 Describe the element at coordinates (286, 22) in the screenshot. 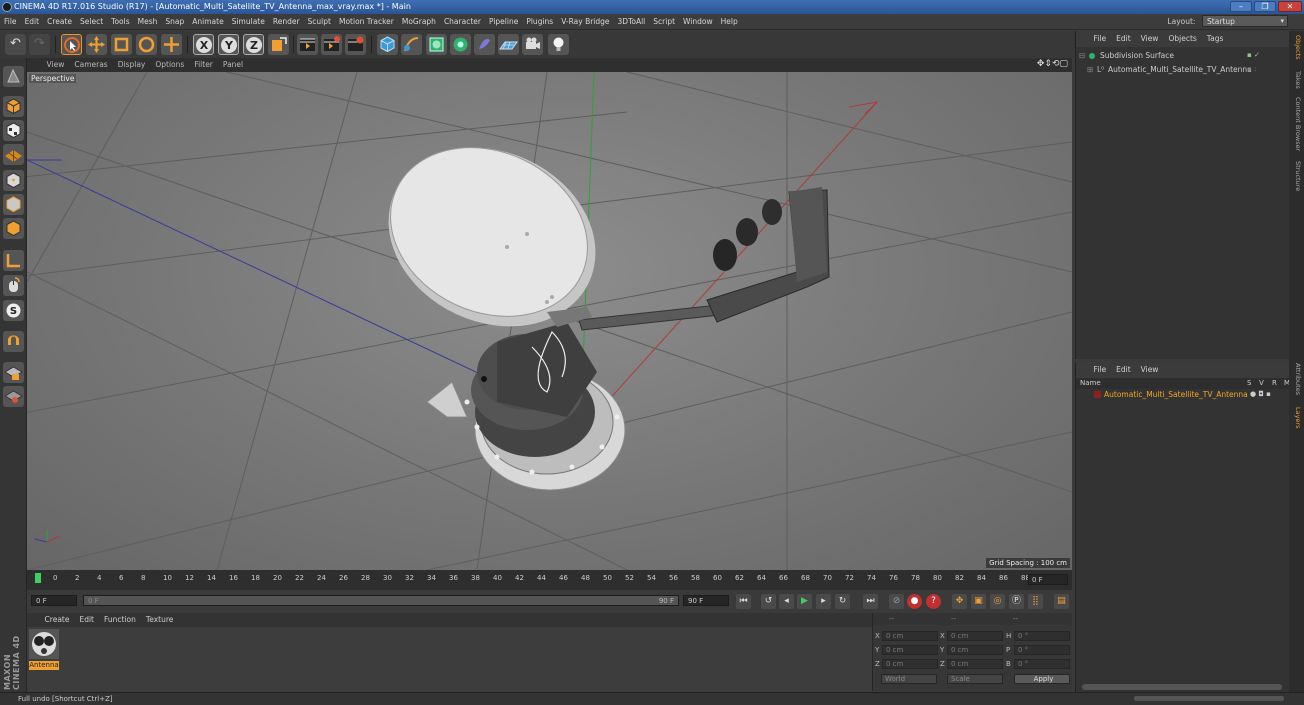

I see `menu-render: Render` at that location.